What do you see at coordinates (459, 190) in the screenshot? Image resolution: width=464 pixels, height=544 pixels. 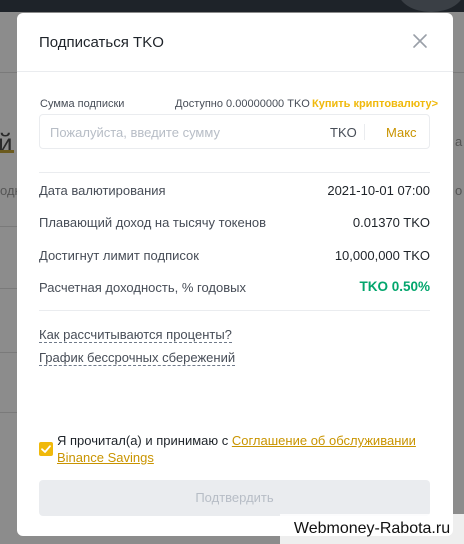 I see `background-right-text-2: о` at bounding box center [459, 190].